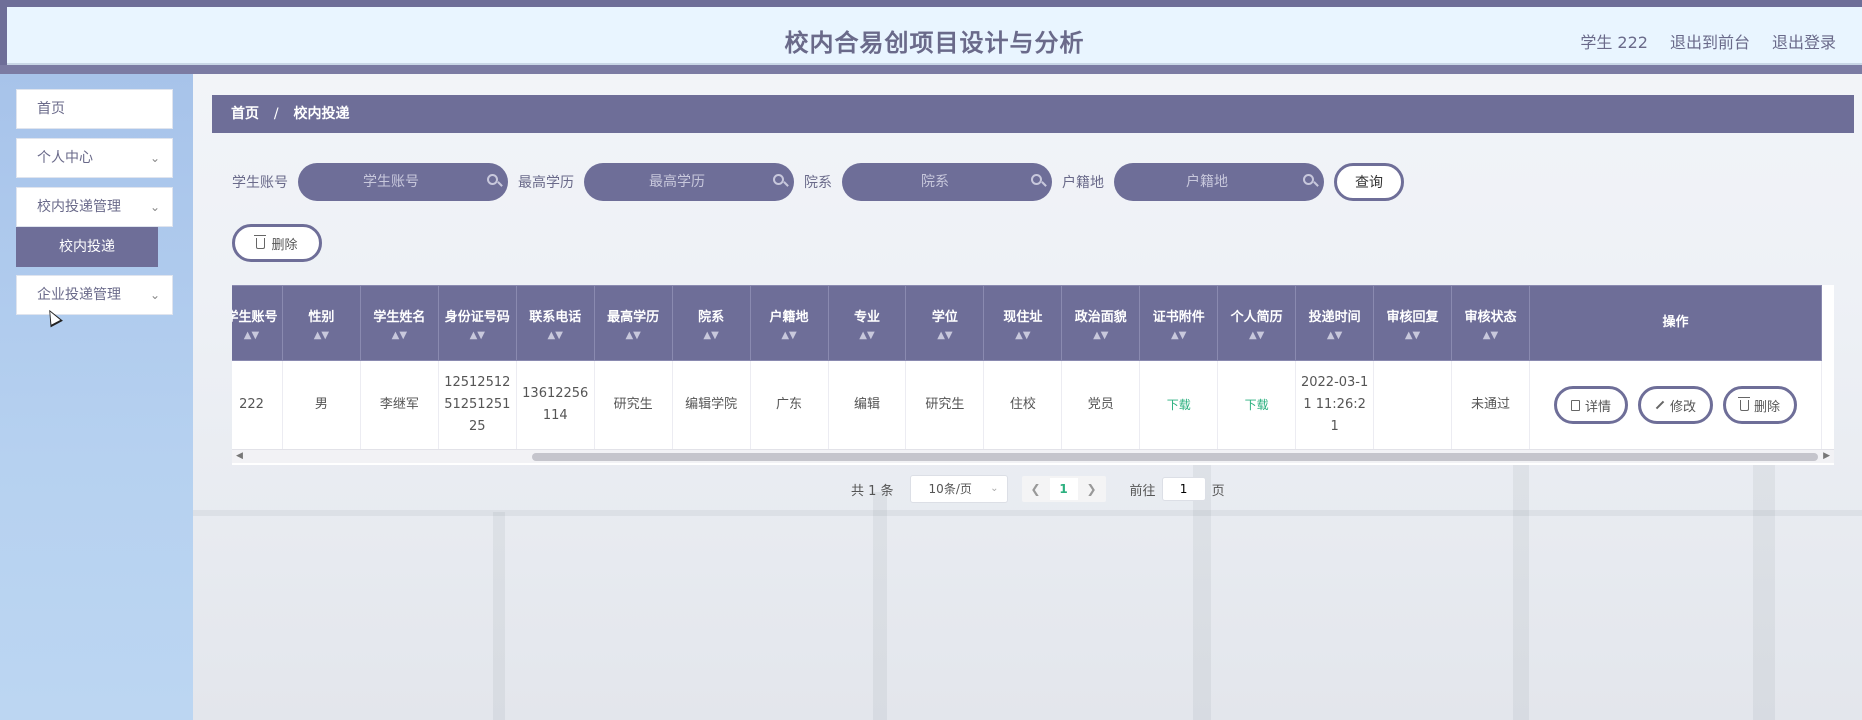 The height and width of the screenshot is (720, 1862). Describe the element at coordinates (321, 323) in the screenshot. I see `column-header: 性别 ▲▼` at that location.